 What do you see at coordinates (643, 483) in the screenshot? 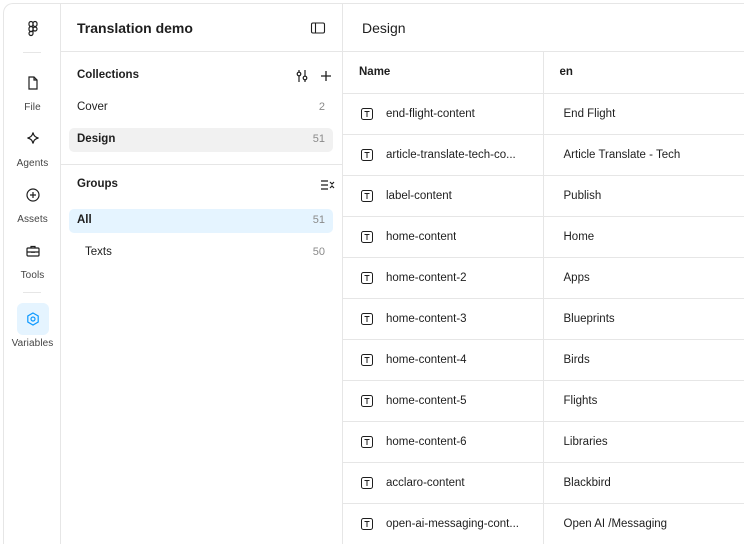
I see `variable-value-cell: Blackbird` at bounding box center [643, 483].